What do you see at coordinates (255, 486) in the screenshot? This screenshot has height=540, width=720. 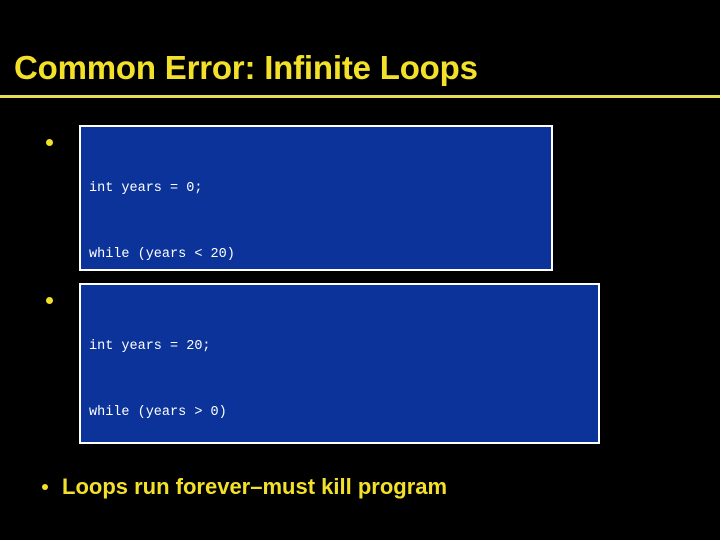 I see `footer-bullet-label: Loops run forever–must kill program` at bounding box center [255, 486].